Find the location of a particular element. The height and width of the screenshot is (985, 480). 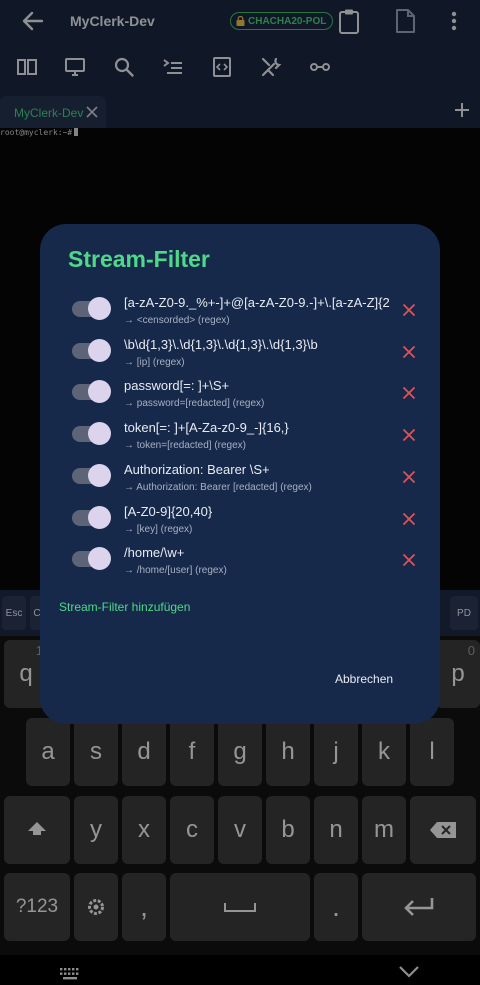

filter-replacement: → <censorded> (regex) is located at coordinates (177, 320).